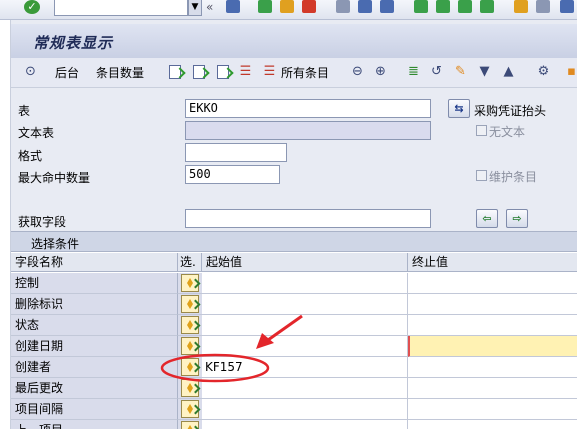  What do you see at coordinates (465, 6) in the screenshot?
I see `next-page-icon` at bounding box center [465, 6].